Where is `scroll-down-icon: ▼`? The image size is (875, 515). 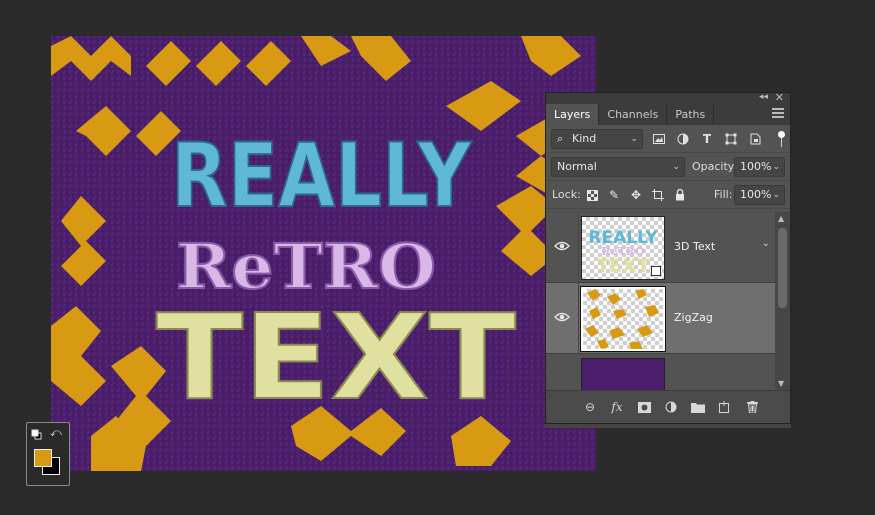
scroll-down-icon: ▼ is located at coordinates (781, 383).